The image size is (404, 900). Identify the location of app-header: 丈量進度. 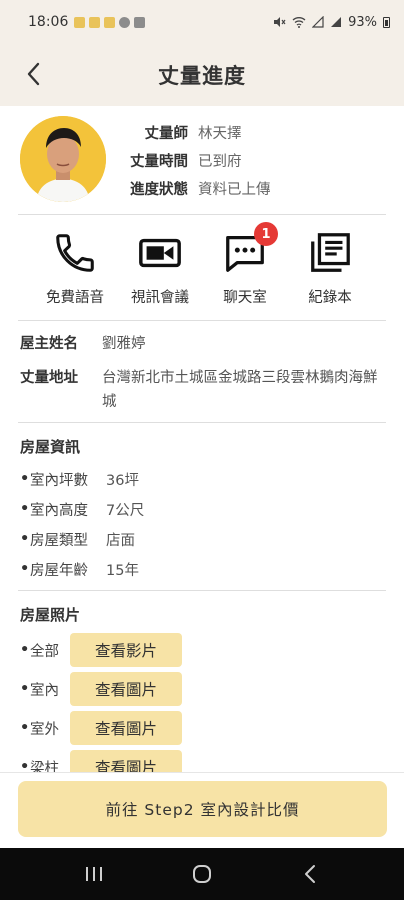
(202, 75).